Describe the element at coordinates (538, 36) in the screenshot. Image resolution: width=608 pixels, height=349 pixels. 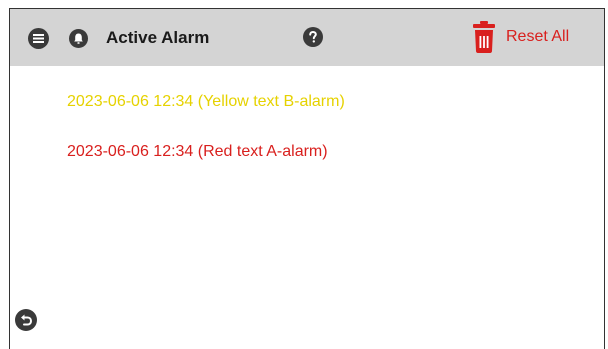
I see `reset-all-label: Reset All` at that location.